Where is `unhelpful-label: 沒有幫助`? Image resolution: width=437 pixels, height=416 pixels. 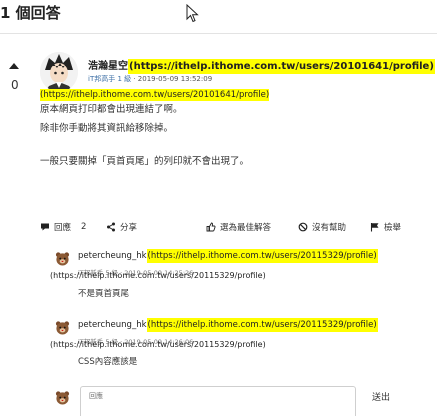
unhelpful-label: 沒有幫助 is located at coordinates (329, 228).